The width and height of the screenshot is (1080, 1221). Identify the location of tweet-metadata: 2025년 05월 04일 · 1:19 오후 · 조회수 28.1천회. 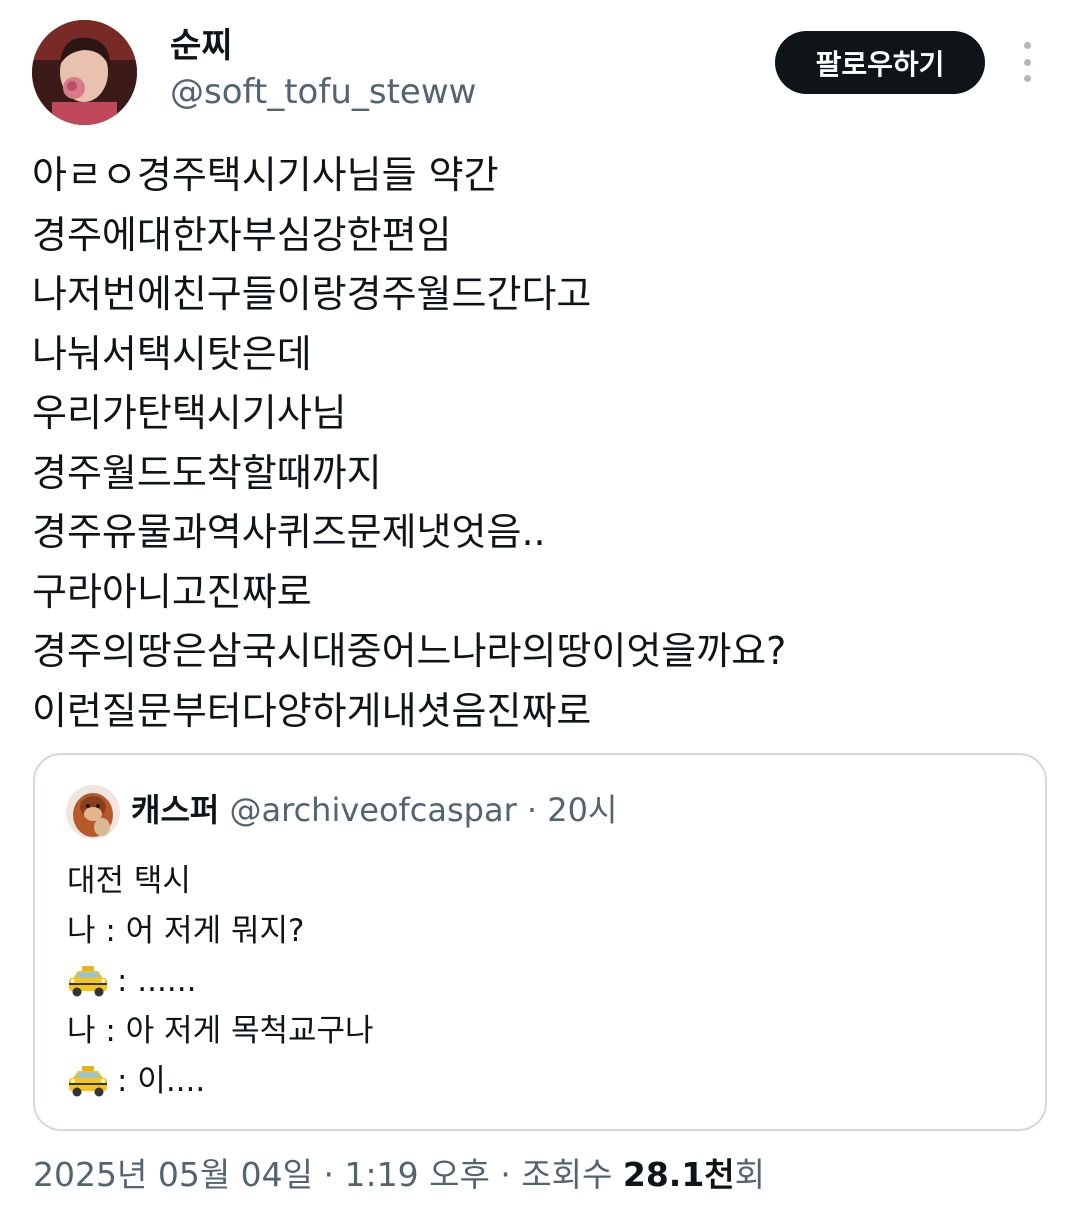
(399, 1175).